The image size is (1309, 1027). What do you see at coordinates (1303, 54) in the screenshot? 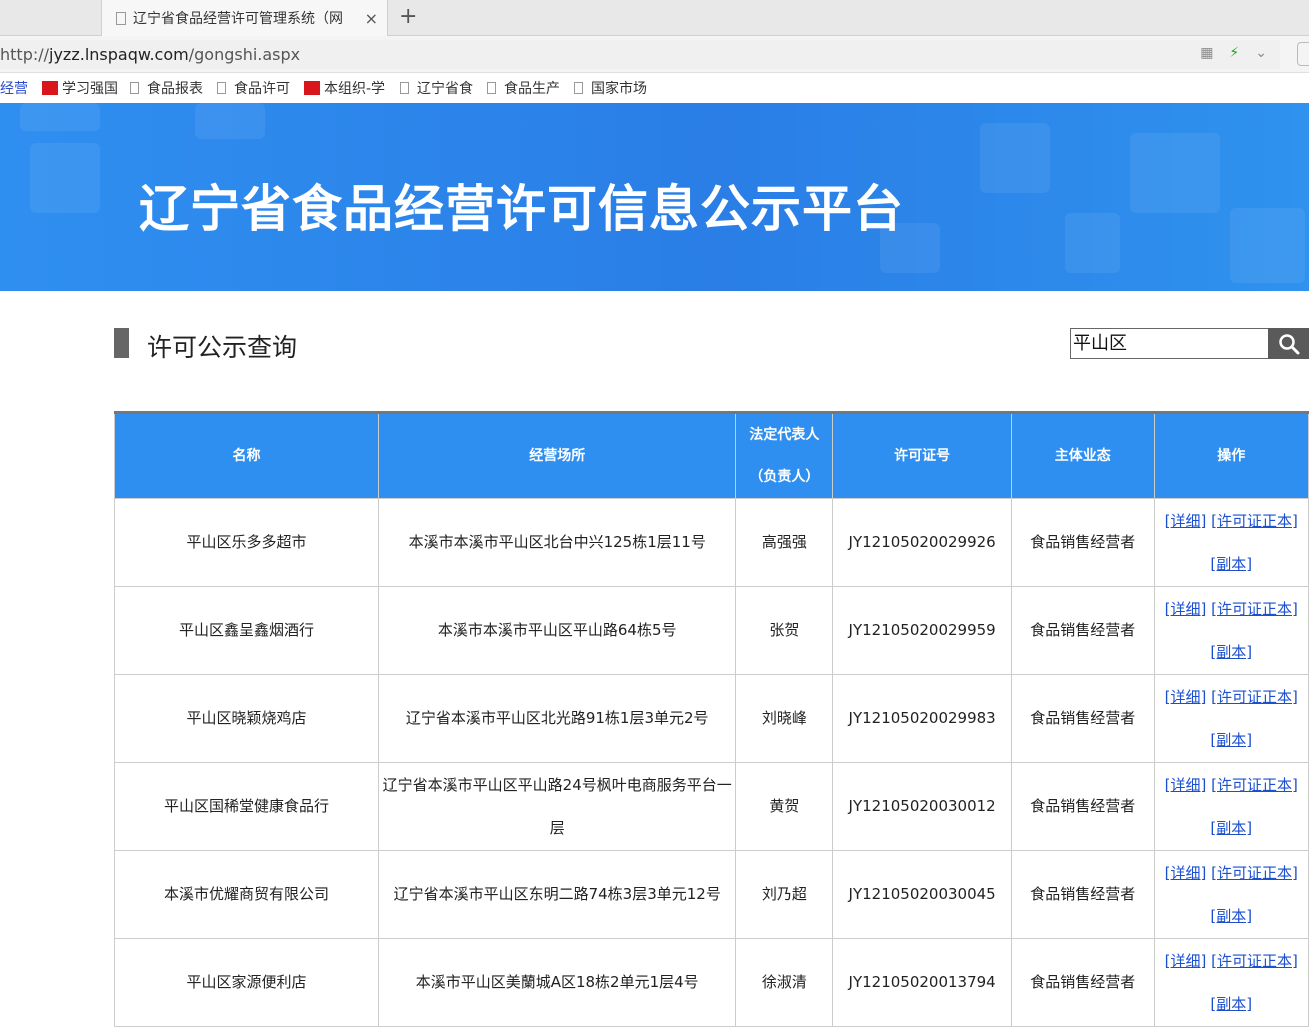
I see `toolbar-button-edge` at bounding box center [1303, 54].